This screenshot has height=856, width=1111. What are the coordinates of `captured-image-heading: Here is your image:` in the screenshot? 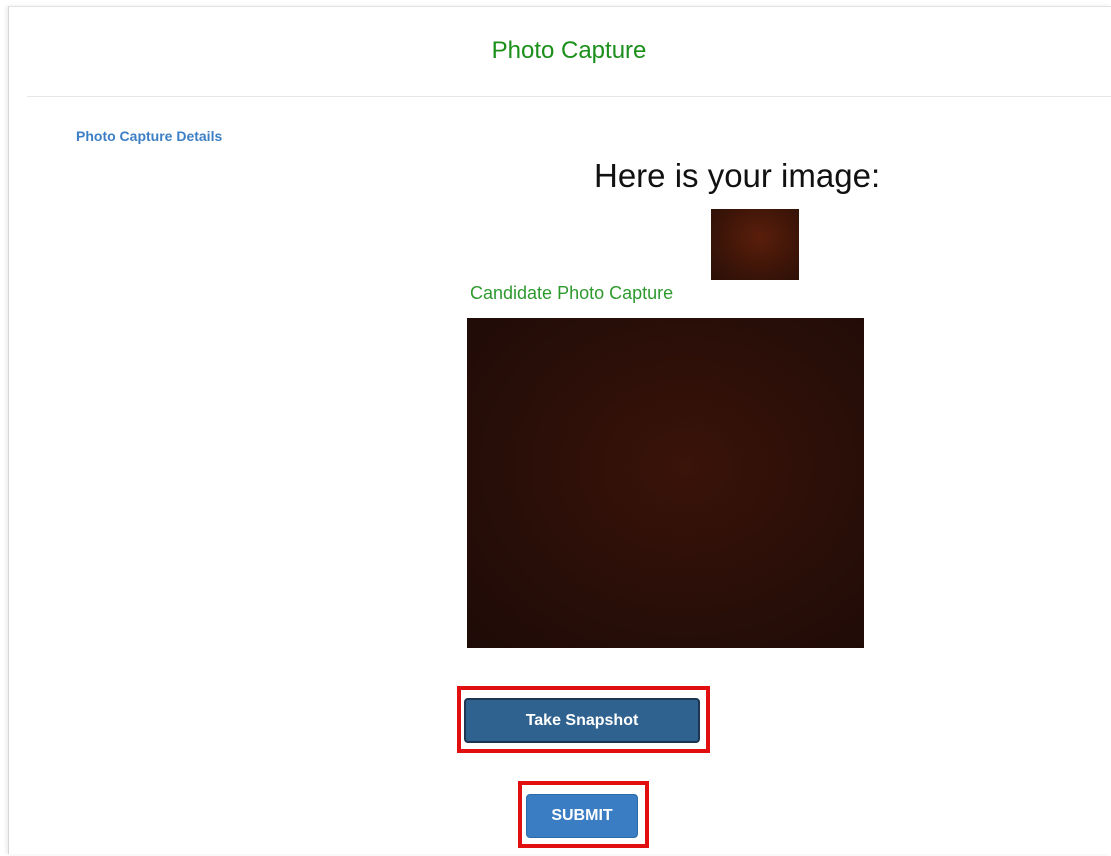 It's located at (737, 175).